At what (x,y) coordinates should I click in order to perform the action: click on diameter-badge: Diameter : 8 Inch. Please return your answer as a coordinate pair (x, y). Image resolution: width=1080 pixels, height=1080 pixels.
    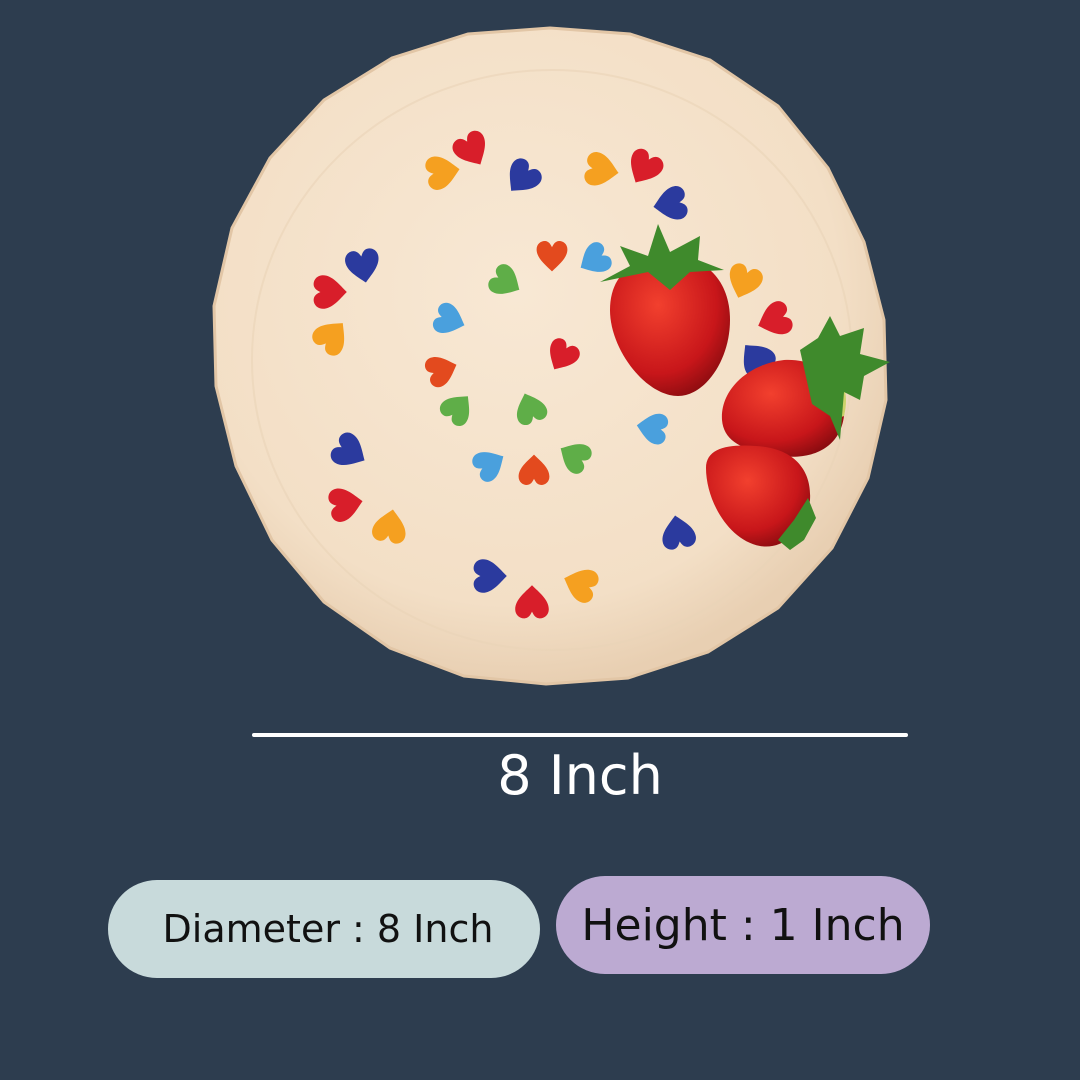
    Looking at the image, I should click on (324, 929).